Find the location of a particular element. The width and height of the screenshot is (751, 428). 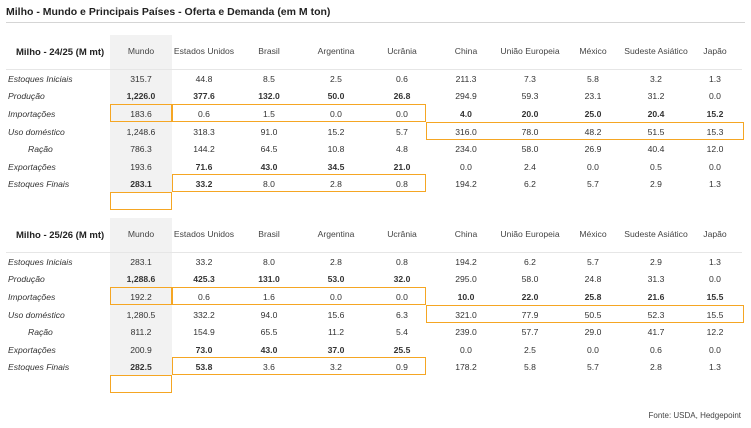

row-label: Estoques Iniciais is located at coordinates (58, 78).